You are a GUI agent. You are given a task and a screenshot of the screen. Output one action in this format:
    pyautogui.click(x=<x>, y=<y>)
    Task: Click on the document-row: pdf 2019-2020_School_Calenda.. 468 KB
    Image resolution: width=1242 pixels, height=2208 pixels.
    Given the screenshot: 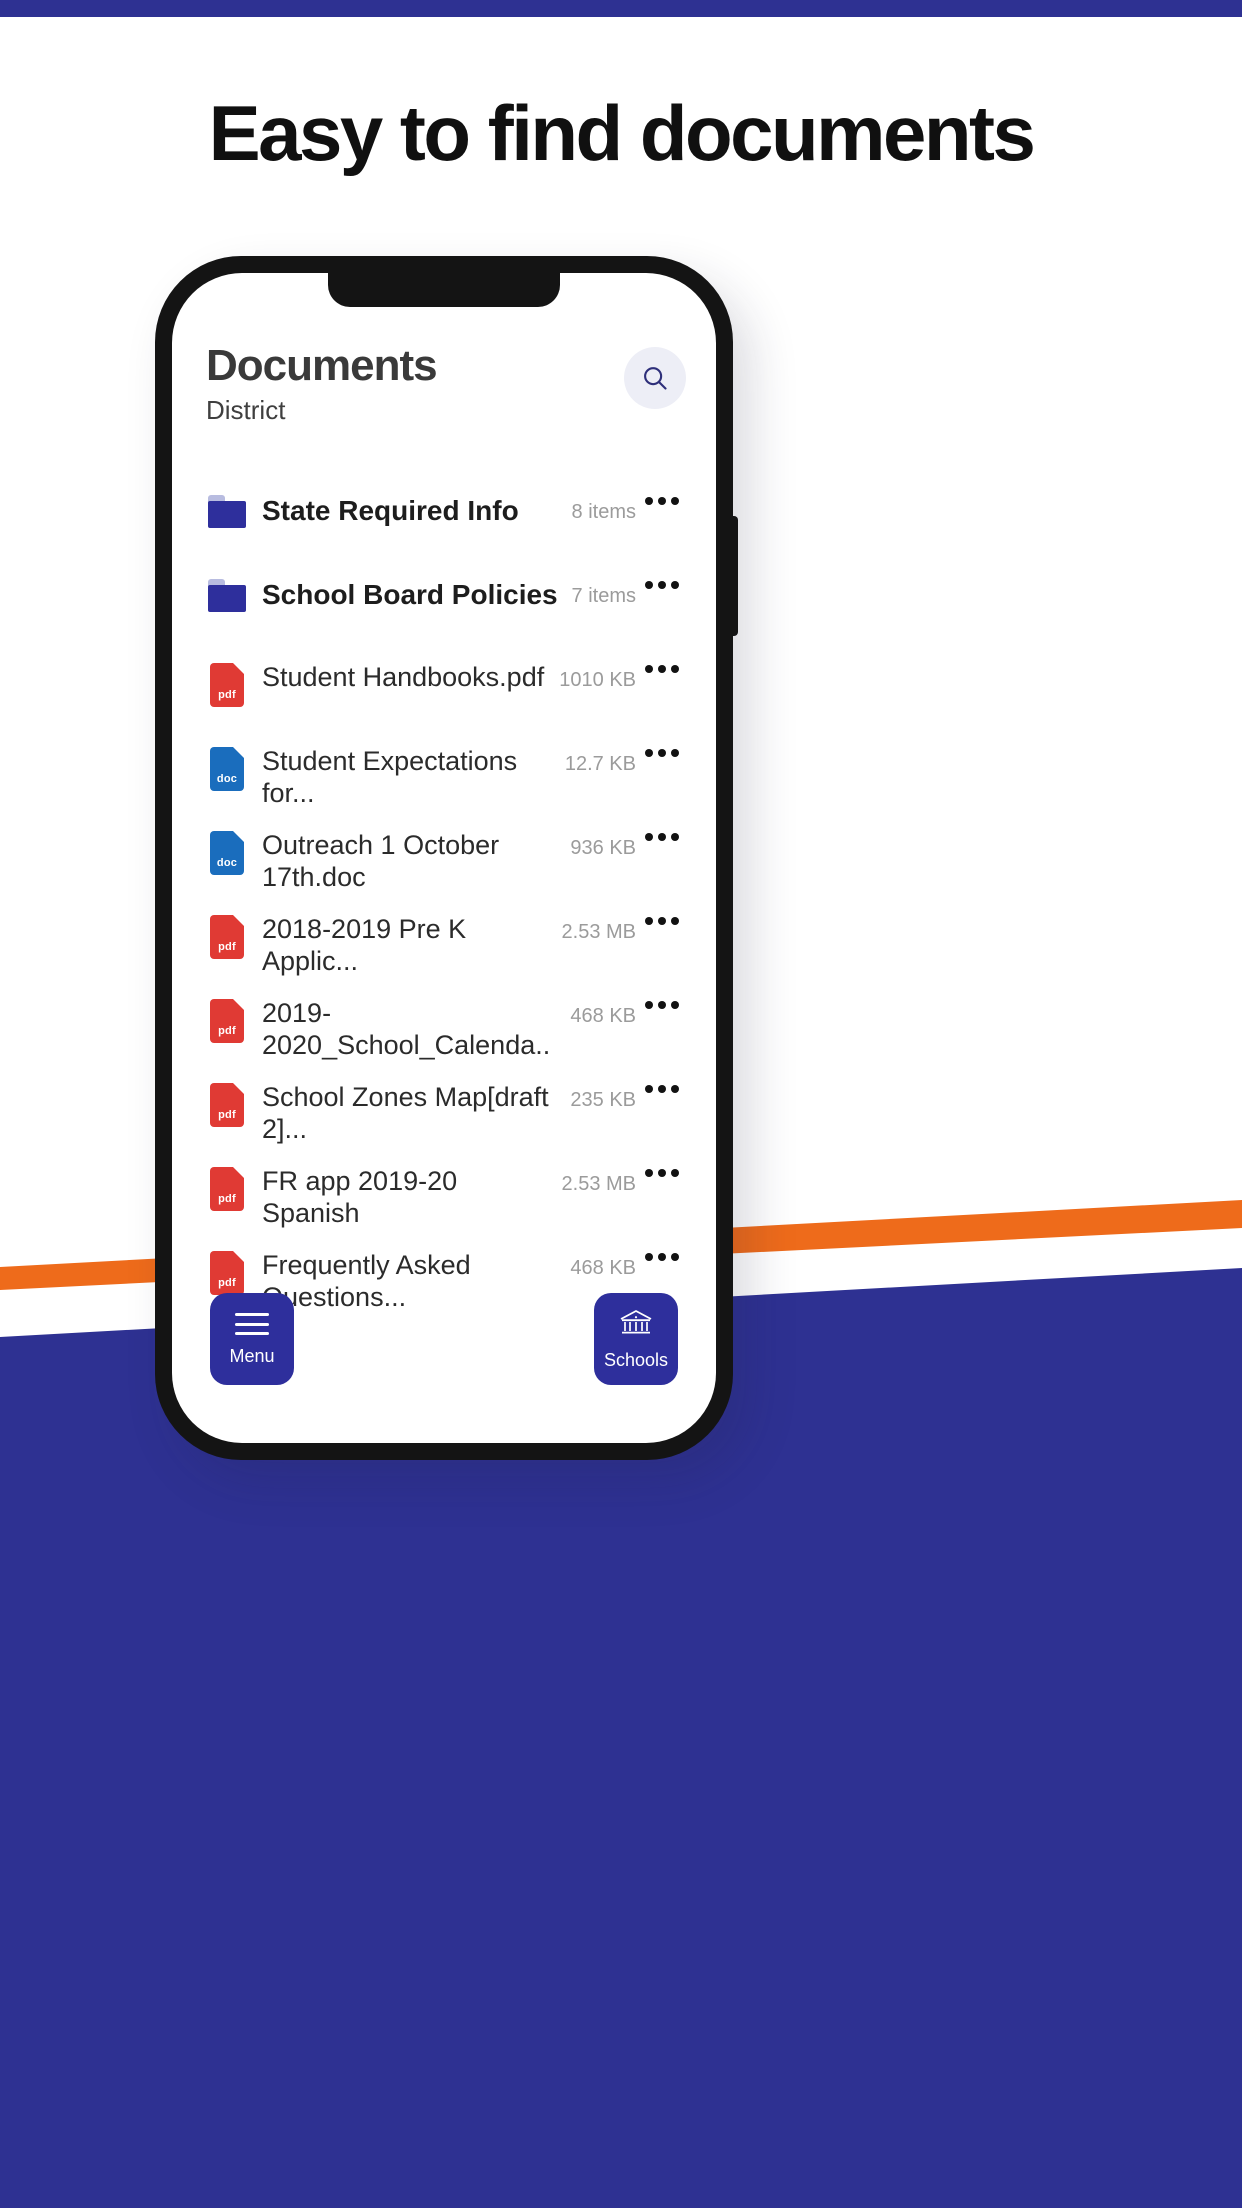 What is the action you would take?
    pyautogui.click(x=444, y=1025)
    